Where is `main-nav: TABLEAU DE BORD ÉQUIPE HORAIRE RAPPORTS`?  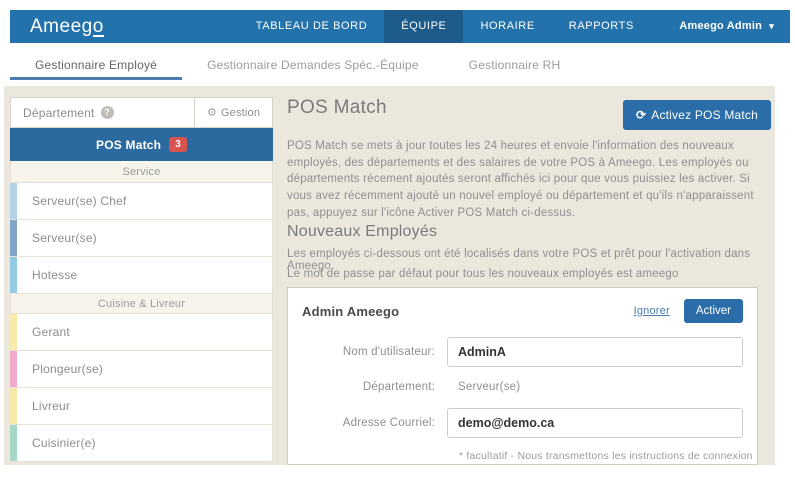 main-nav: TABLEAU DE BORD ÉQUIPE HORAIRE RAPPORTS is located at coordinates (445, 26).